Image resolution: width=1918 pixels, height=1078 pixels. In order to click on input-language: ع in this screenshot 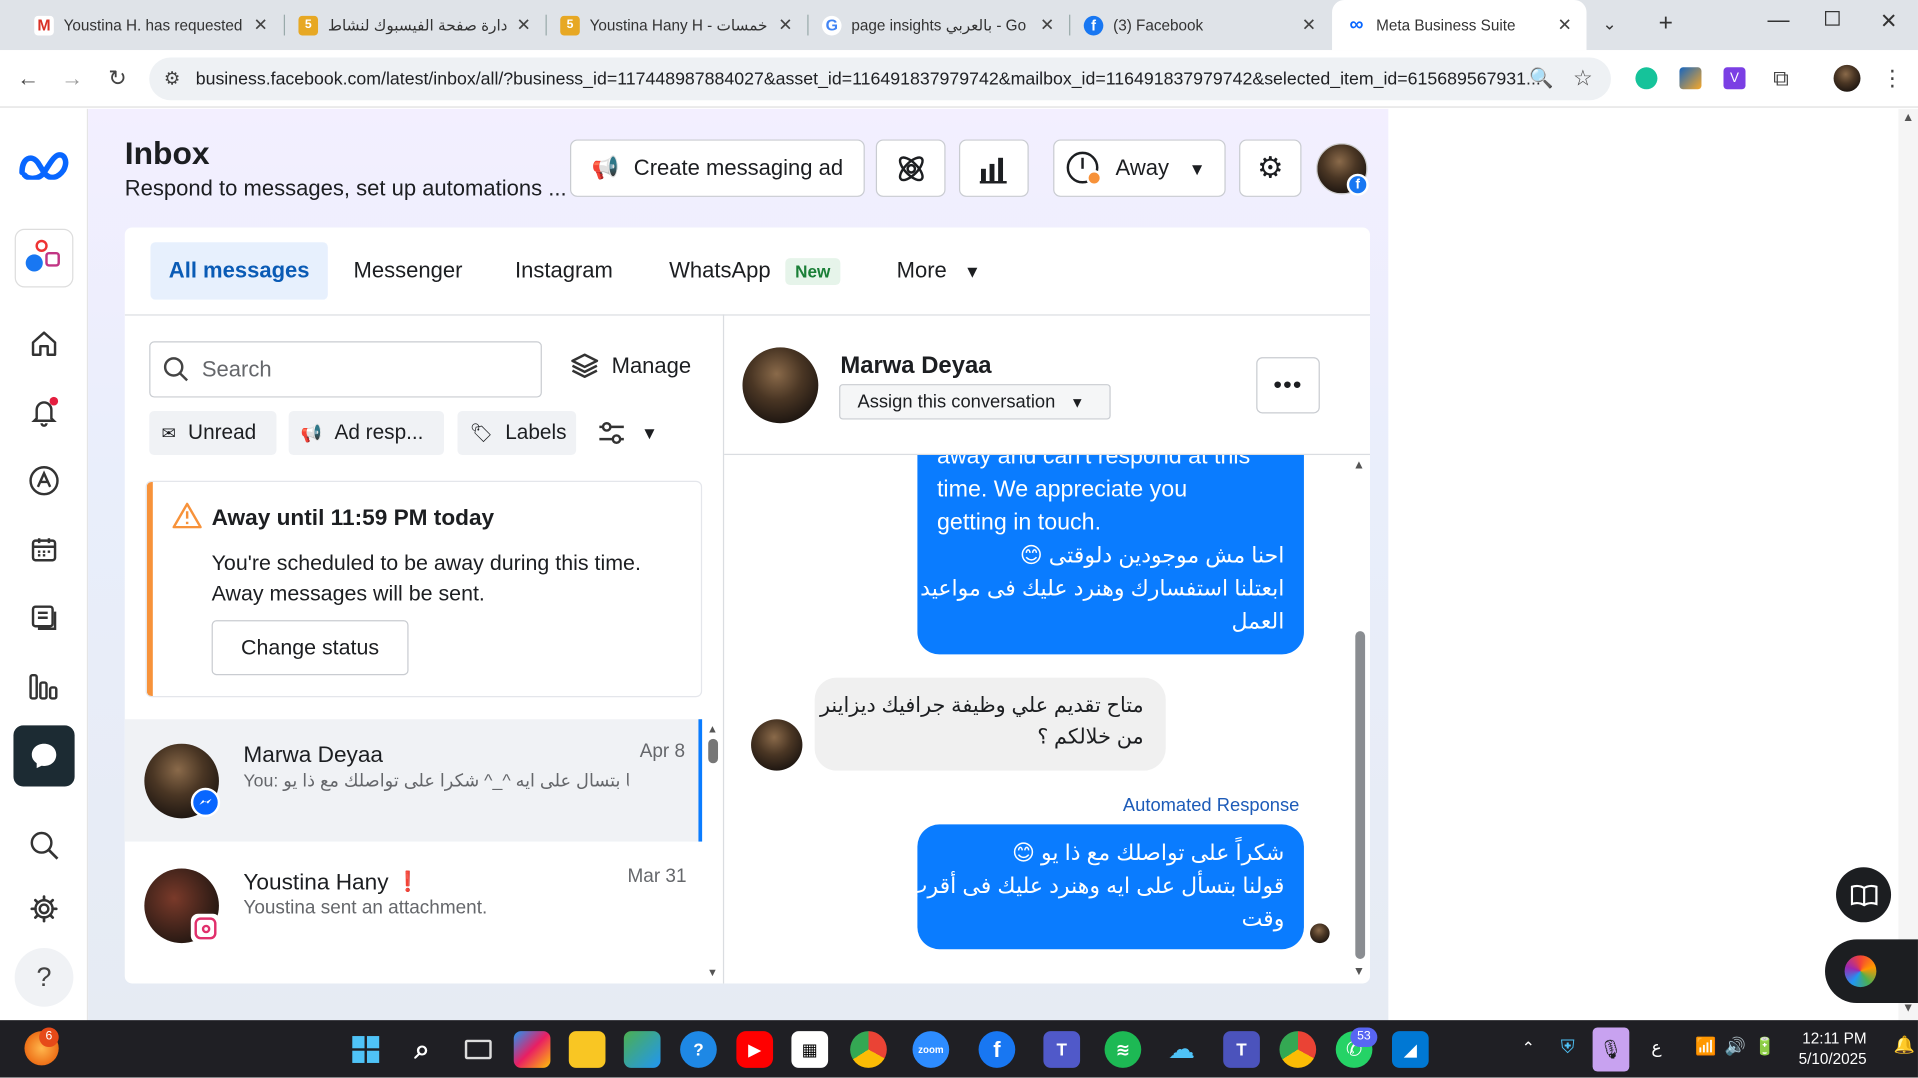, I will do `click(1656, 1047)`.